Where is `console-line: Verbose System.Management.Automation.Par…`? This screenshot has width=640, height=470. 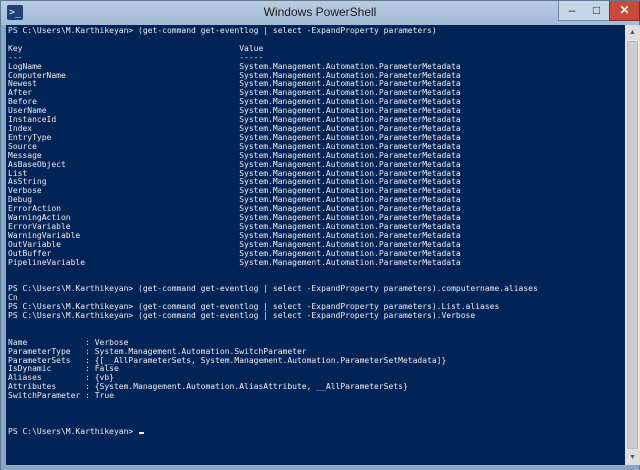
console-line: Verbose System.Management.Automation.Par… is located at coordinates (234, 191).